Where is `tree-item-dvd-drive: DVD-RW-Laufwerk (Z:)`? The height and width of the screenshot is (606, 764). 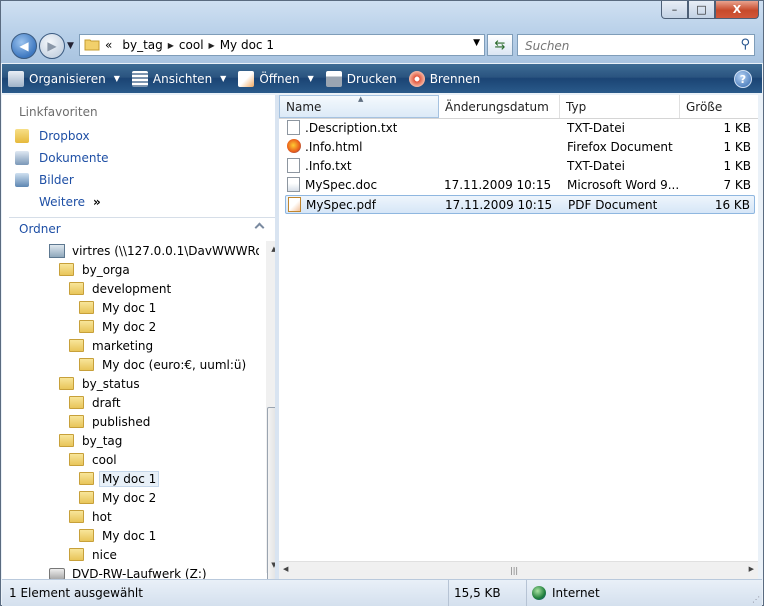
tree-item-dvd-drive: DVD-RW-Laufwerk (Z:) is located at coordinates (128, 571).